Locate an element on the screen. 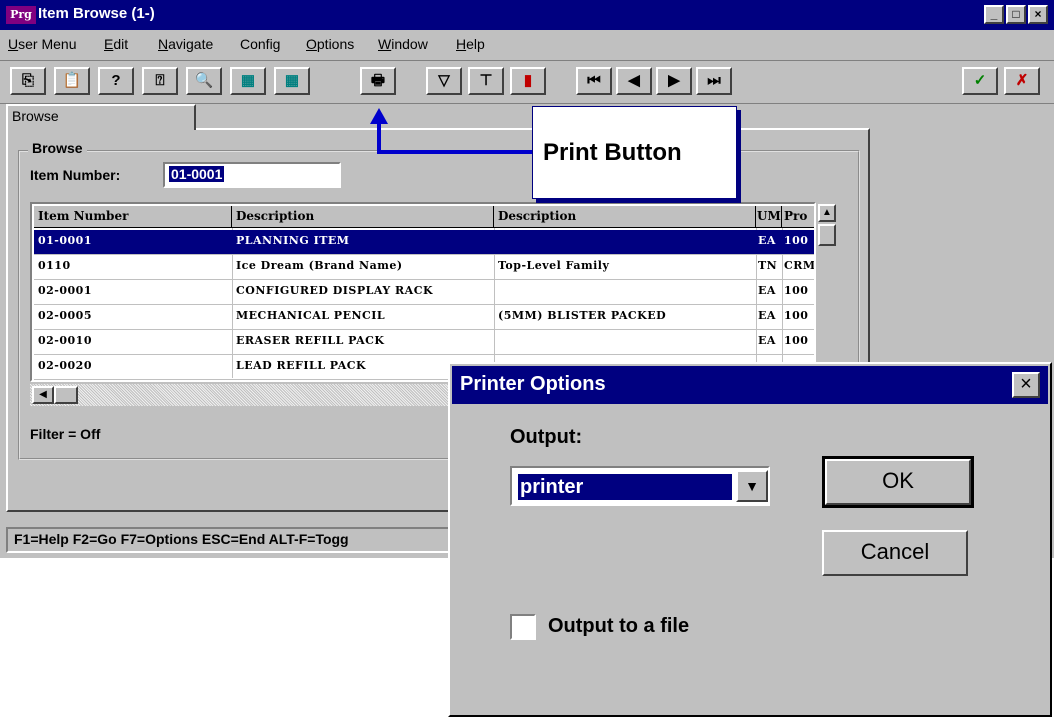  output-to-file-label: Output to a file is located at coordinates (618, 626).